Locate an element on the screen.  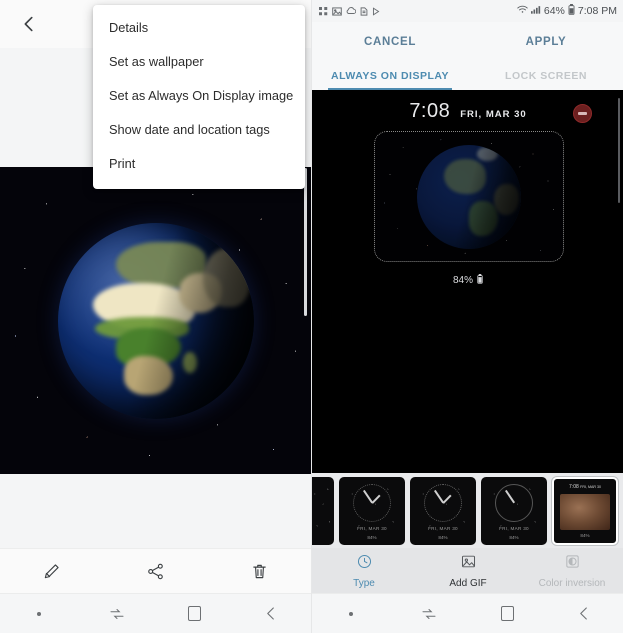
document-icon is located at coordinates (364, 11).